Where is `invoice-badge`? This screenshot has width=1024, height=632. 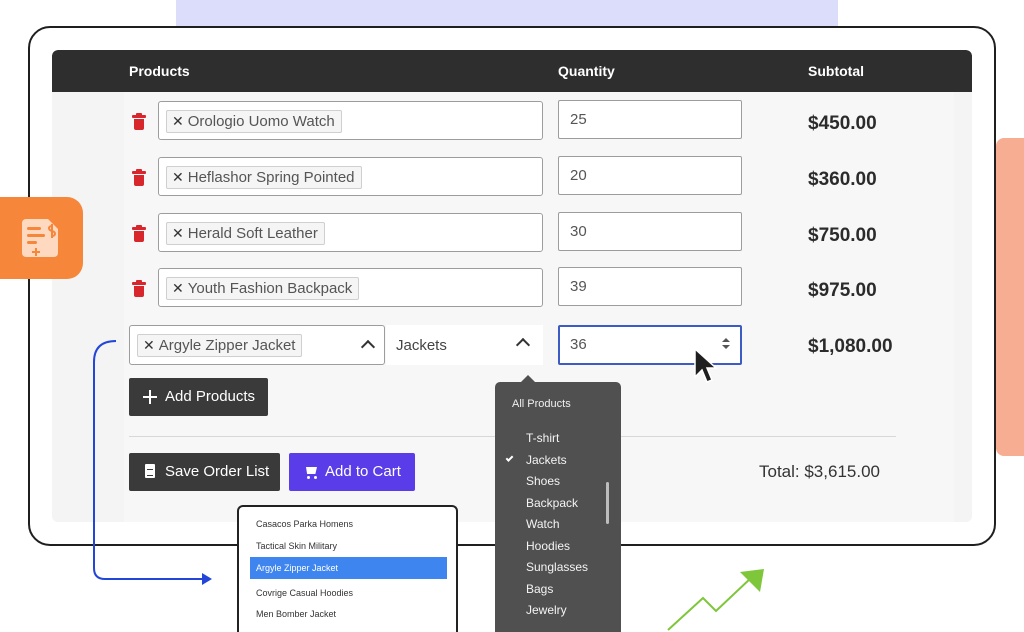 invoice-badge is located at coordinates (41, 238).